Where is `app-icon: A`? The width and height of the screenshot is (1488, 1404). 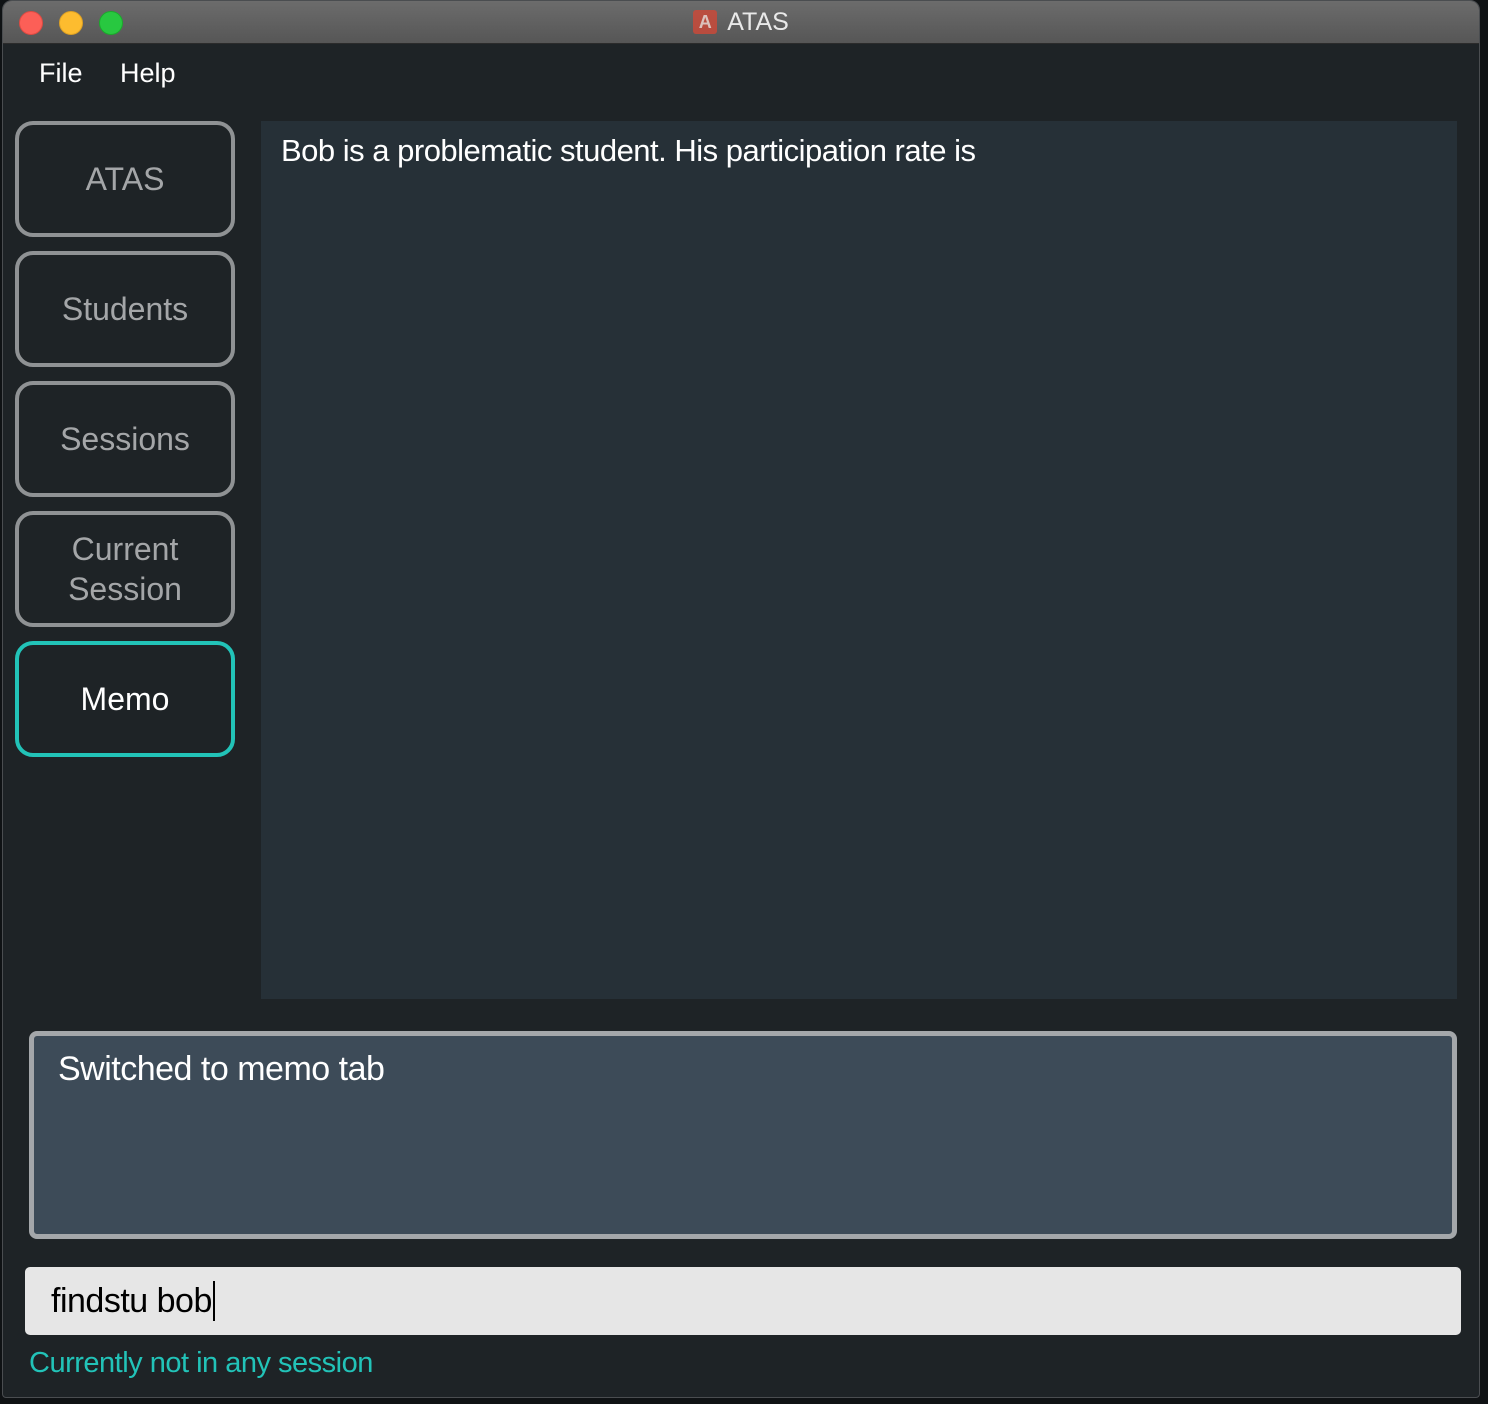
app-icon: A is located at coordinates (705, 22).